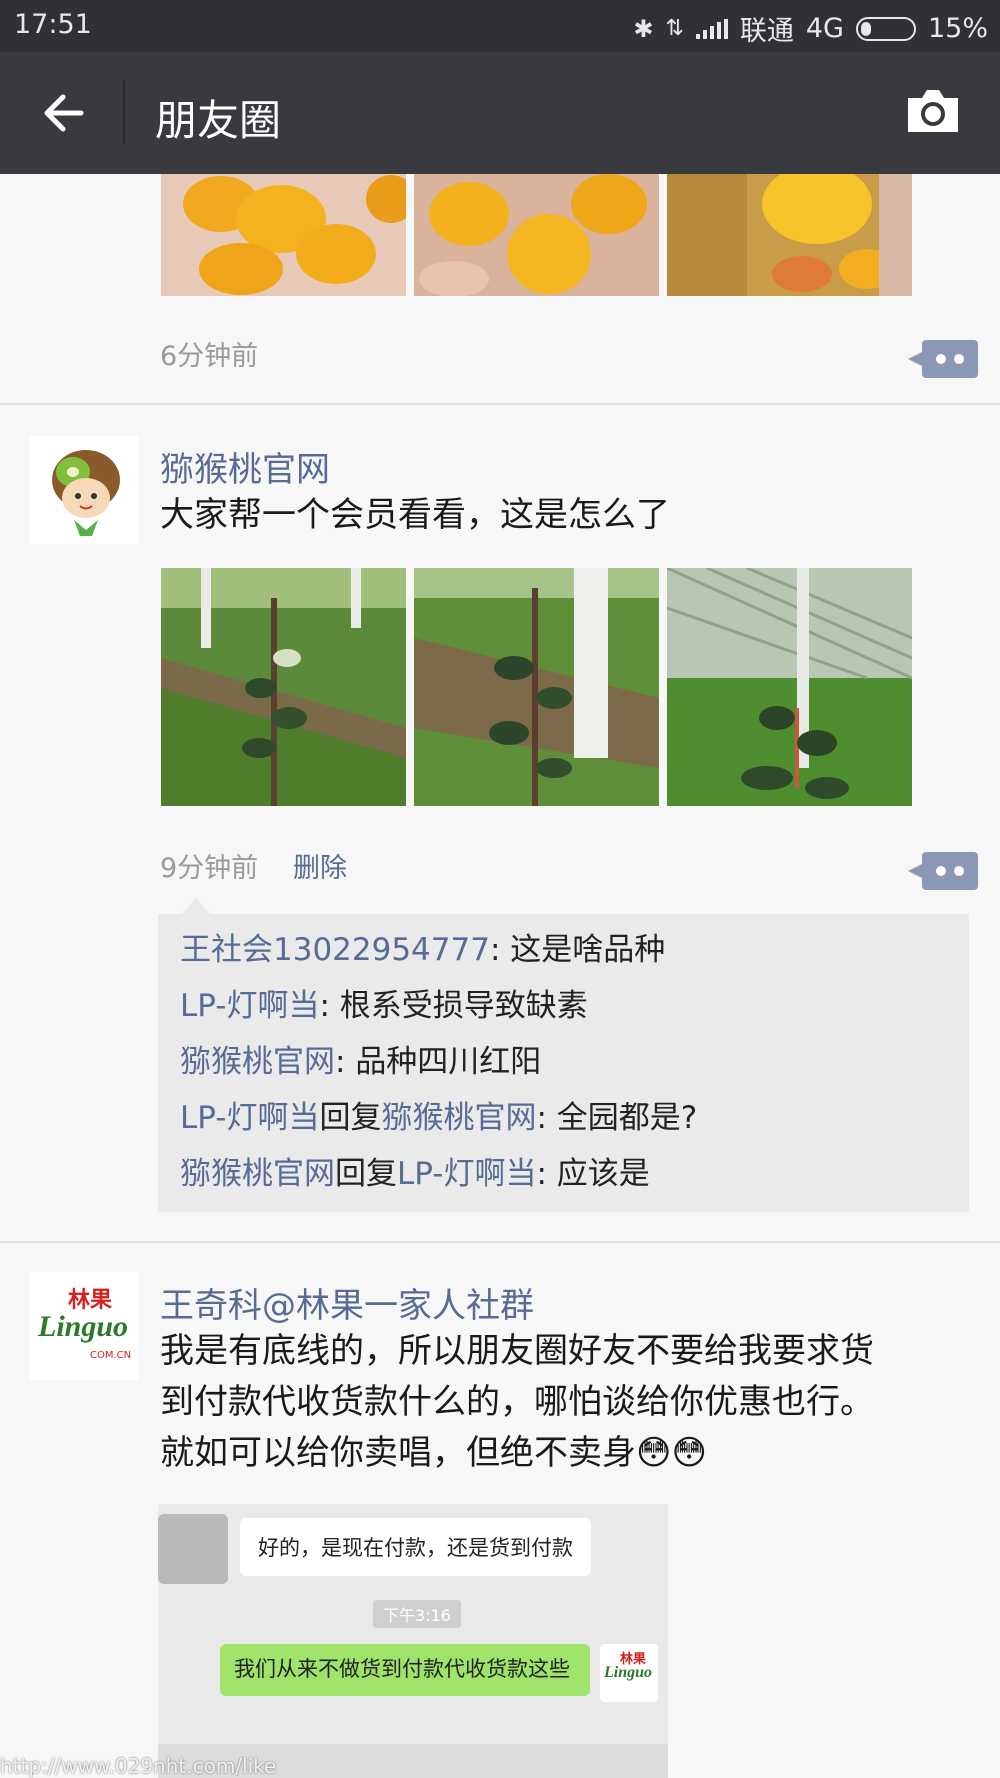 This screenshot has height=1778, width=1000. I want to click on comment-text: 应该是, so click(603, 1174).